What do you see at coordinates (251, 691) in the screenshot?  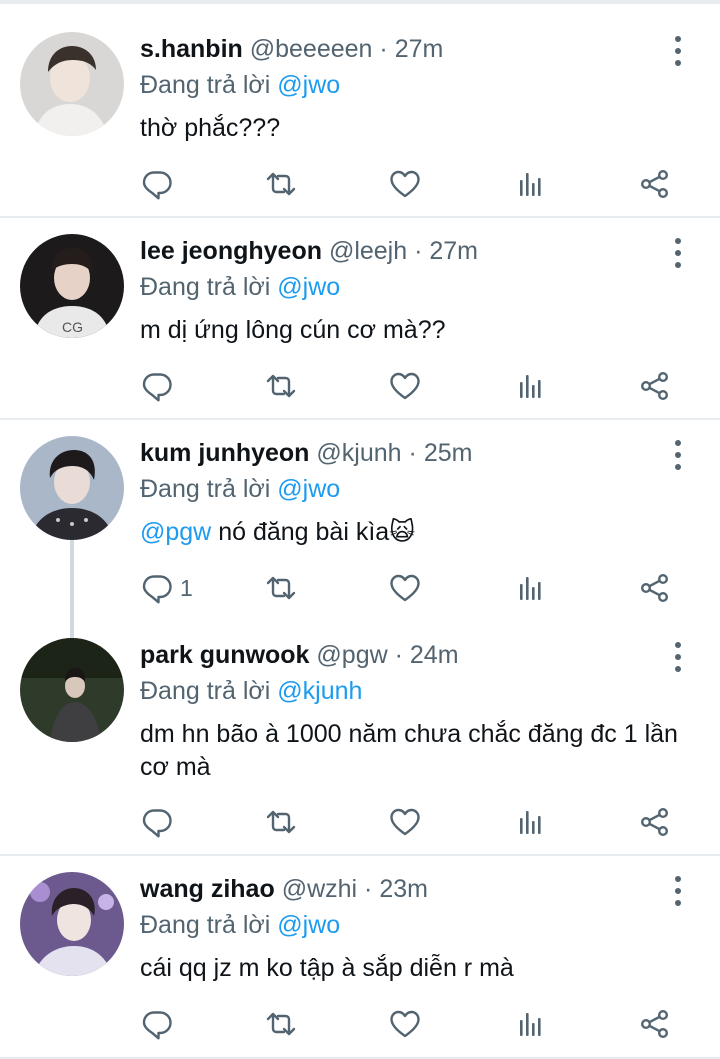 I see `replying-to: Đang trả lời @kjunh` at bounding box center [251, 691].